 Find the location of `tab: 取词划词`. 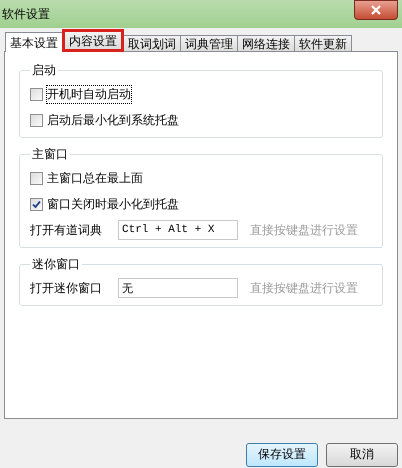

tab: 取词划词 is located at coordinates (152, 43).